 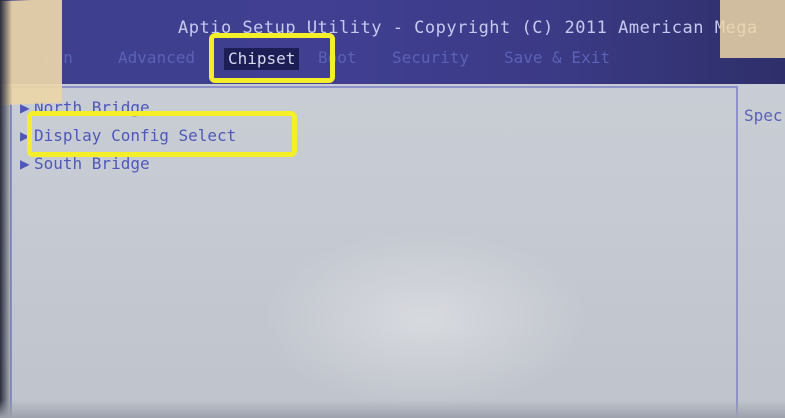 I want to click on main-pane-border-top, so click(x=373, y=87).